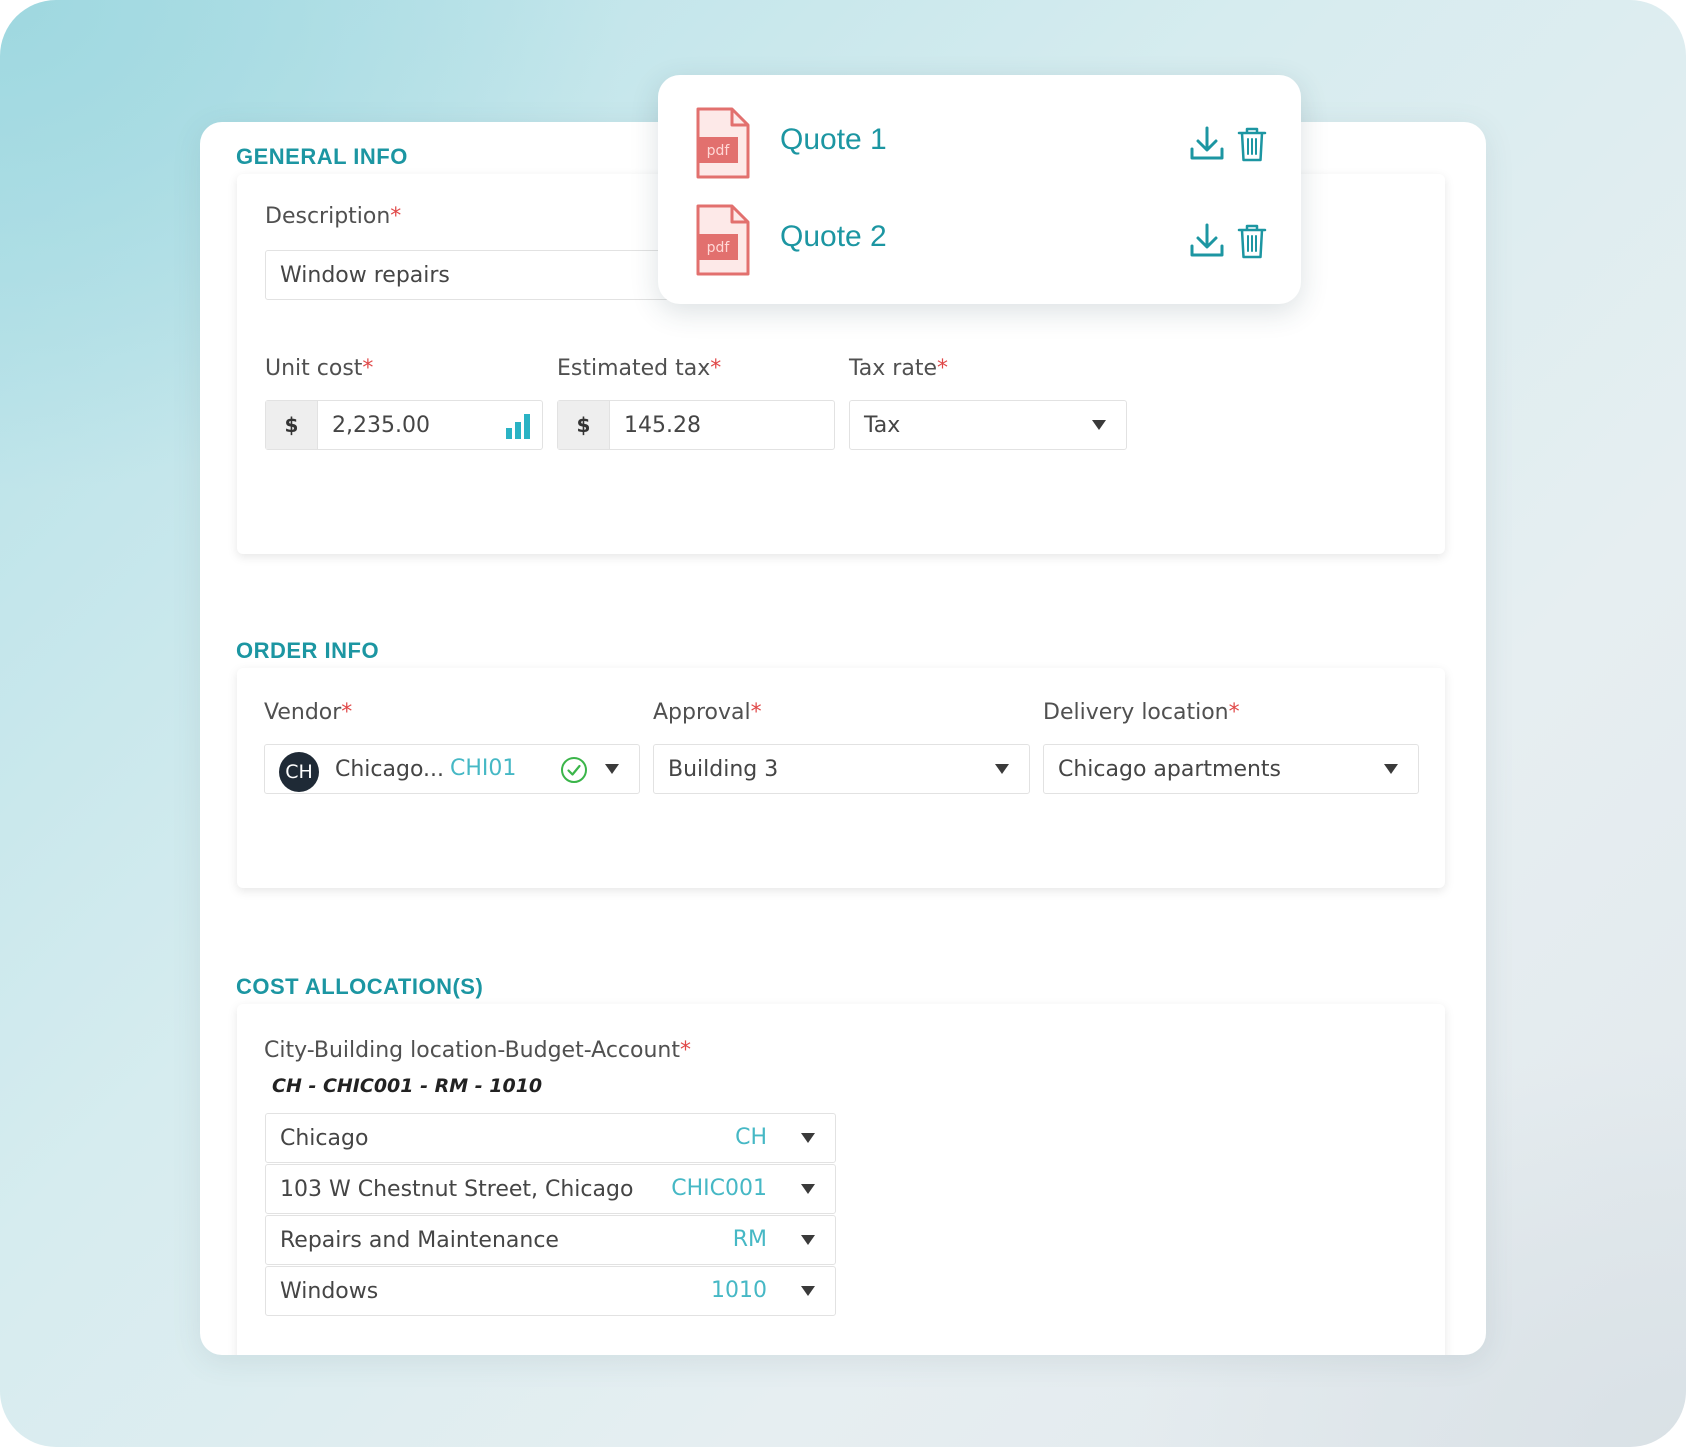 The image size is (1686, 1447). I want to click on tax-rate-select: Tax, so click(988, 425).